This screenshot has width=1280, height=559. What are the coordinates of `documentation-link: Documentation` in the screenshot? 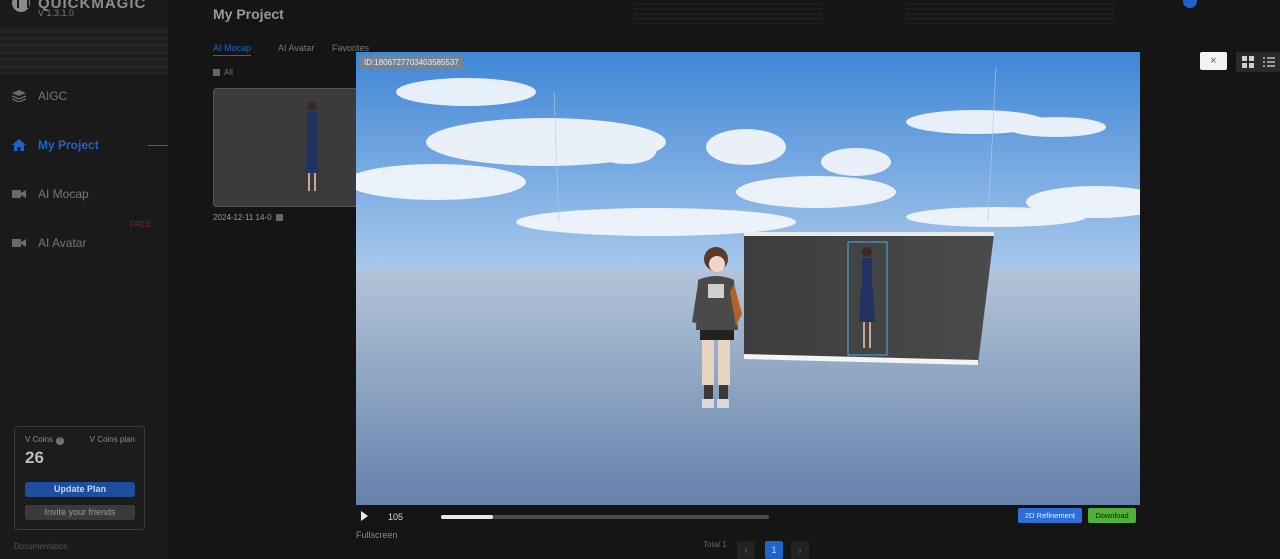 It's located at (41, 546).